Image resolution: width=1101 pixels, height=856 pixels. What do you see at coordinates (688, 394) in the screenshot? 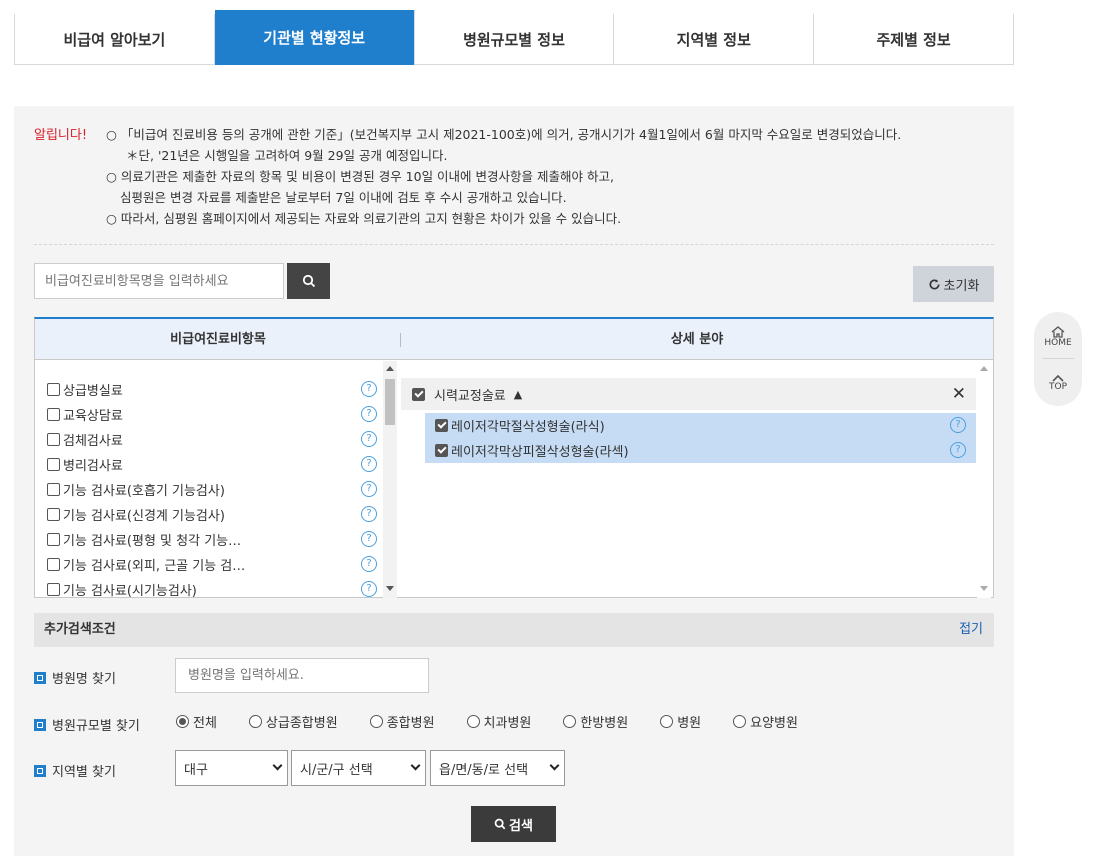
I see `detail-group: 시력교정술료 ▲ ✕` at bounding box center [688, 394].